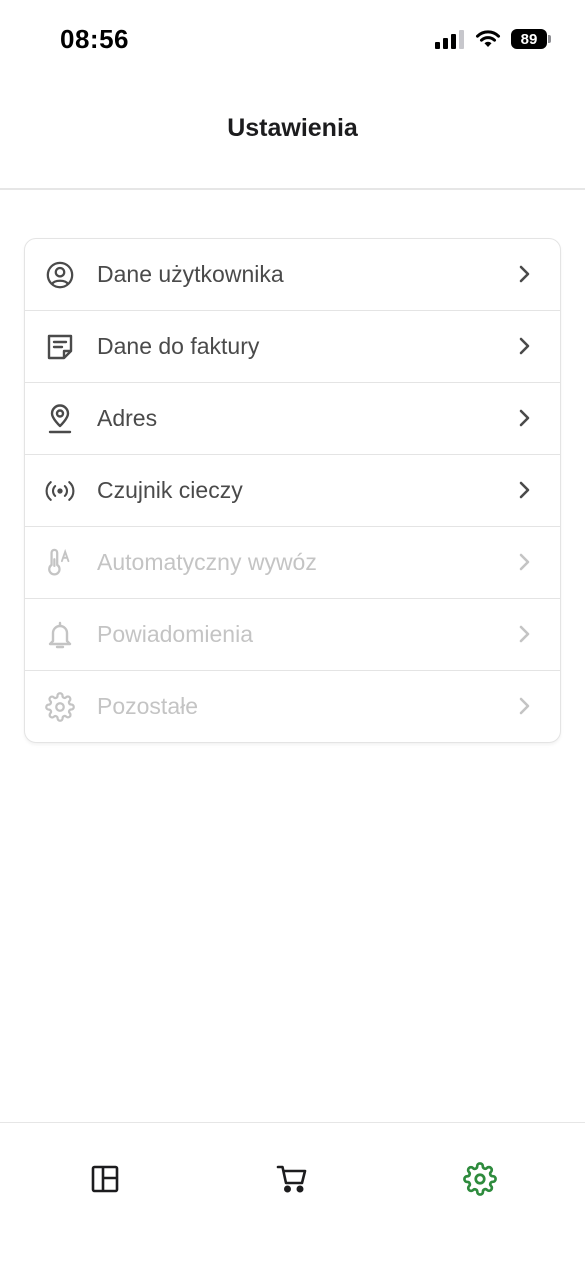 This screenshot has height=1267, width=585. I want to click on account-circle-icon, so click(60, 275).